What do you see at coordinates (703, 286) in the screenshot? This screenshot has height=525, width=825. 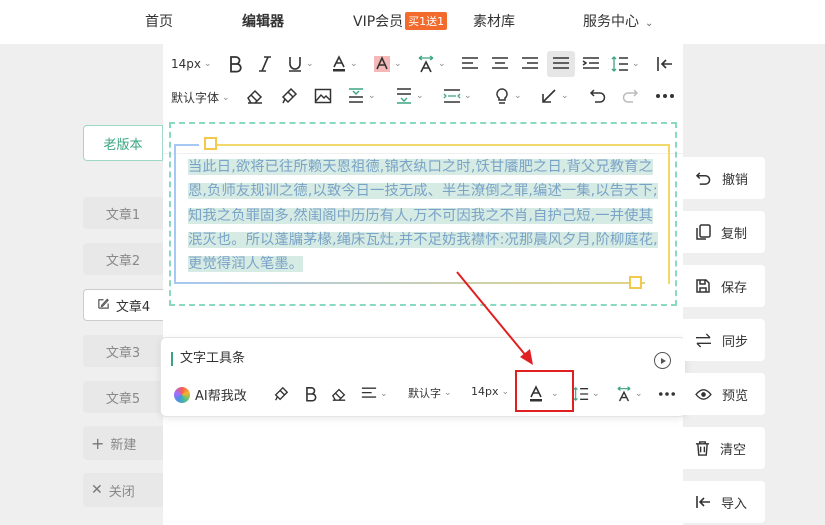 I see `save-icon` at bounding box center [703, 286].